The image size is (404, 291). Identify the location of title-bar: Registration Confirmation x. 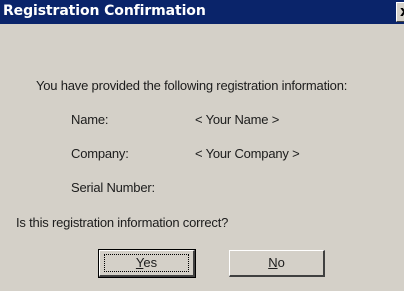
(202, 12).